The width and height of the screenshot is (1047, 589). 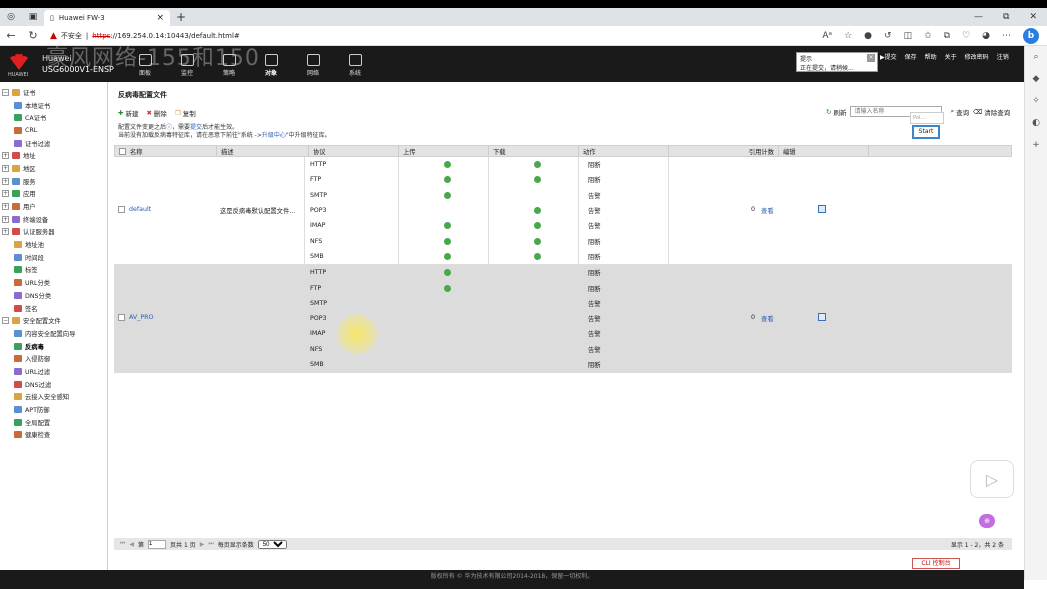 I want to click on change-password-link: 修改密码, so click(x=977, y=56).